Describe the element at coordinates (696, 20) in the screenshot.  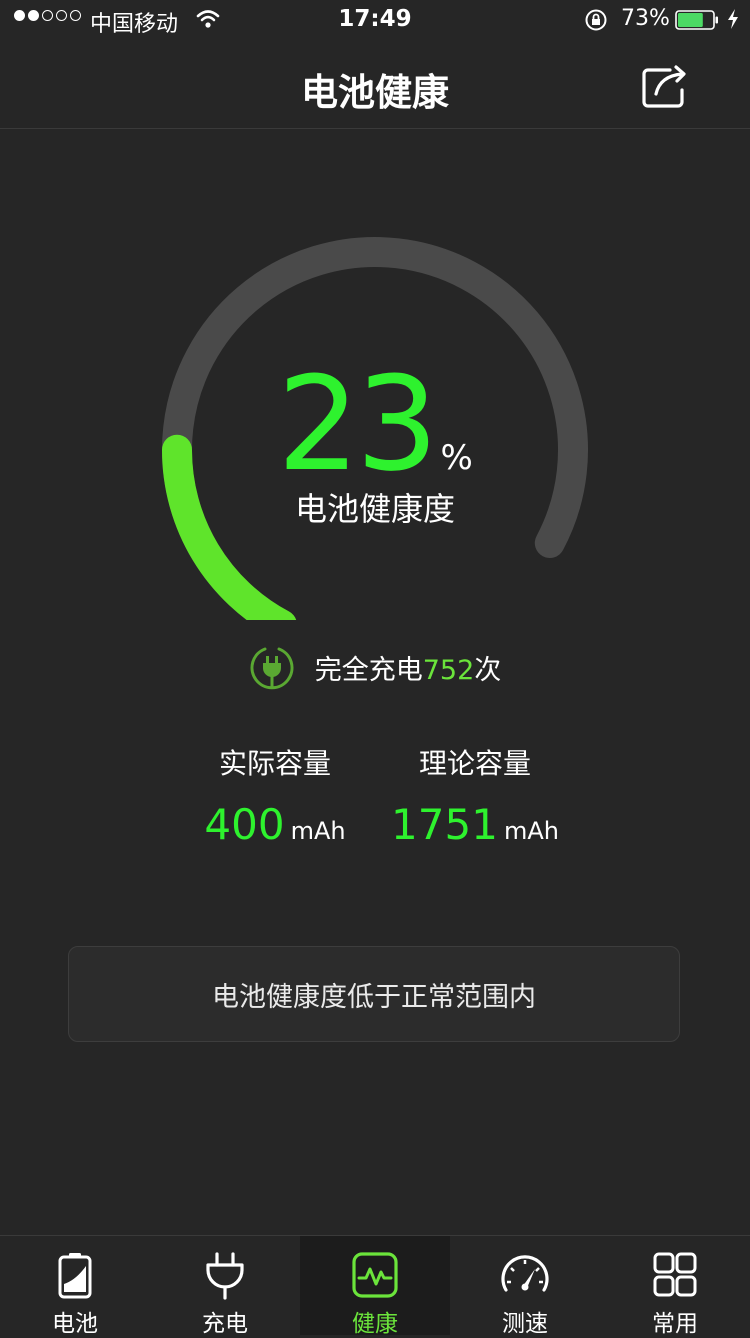
I see `battery-status-icon` at that location.